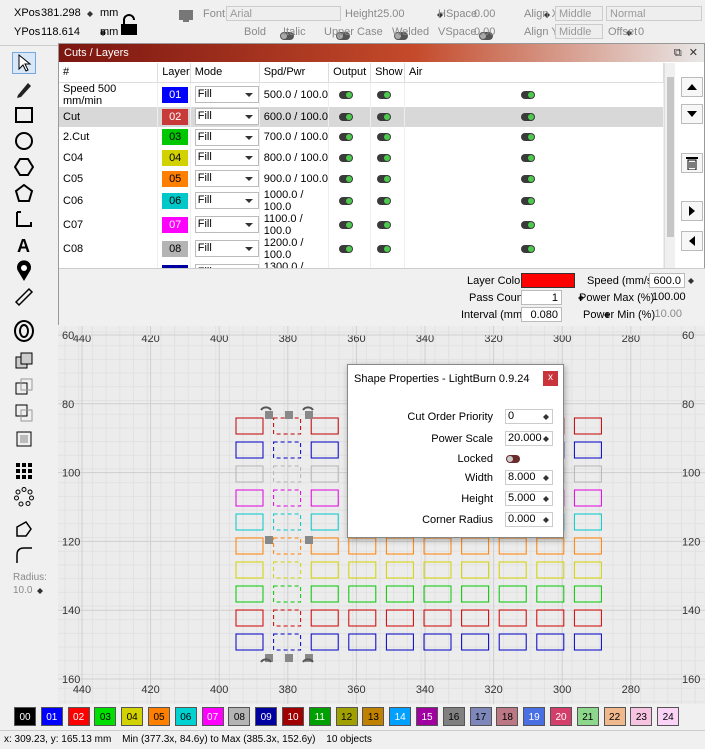 The image size is (705, 749). What do you see at coordinates (692, 280) in the screenshot?
I see `speed-spinner` at bounding box center [692, 280].